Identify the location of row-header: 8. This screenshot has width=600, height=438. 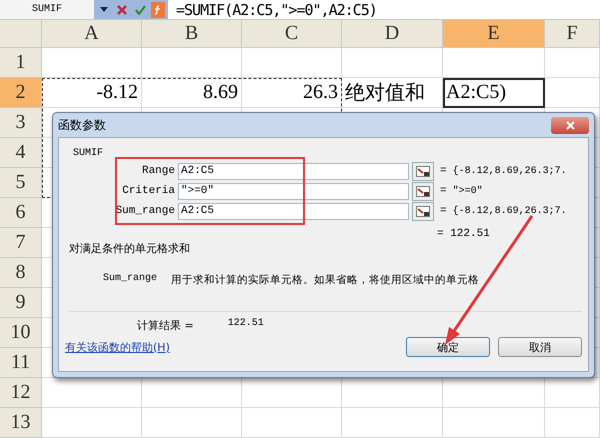
(21, 273).